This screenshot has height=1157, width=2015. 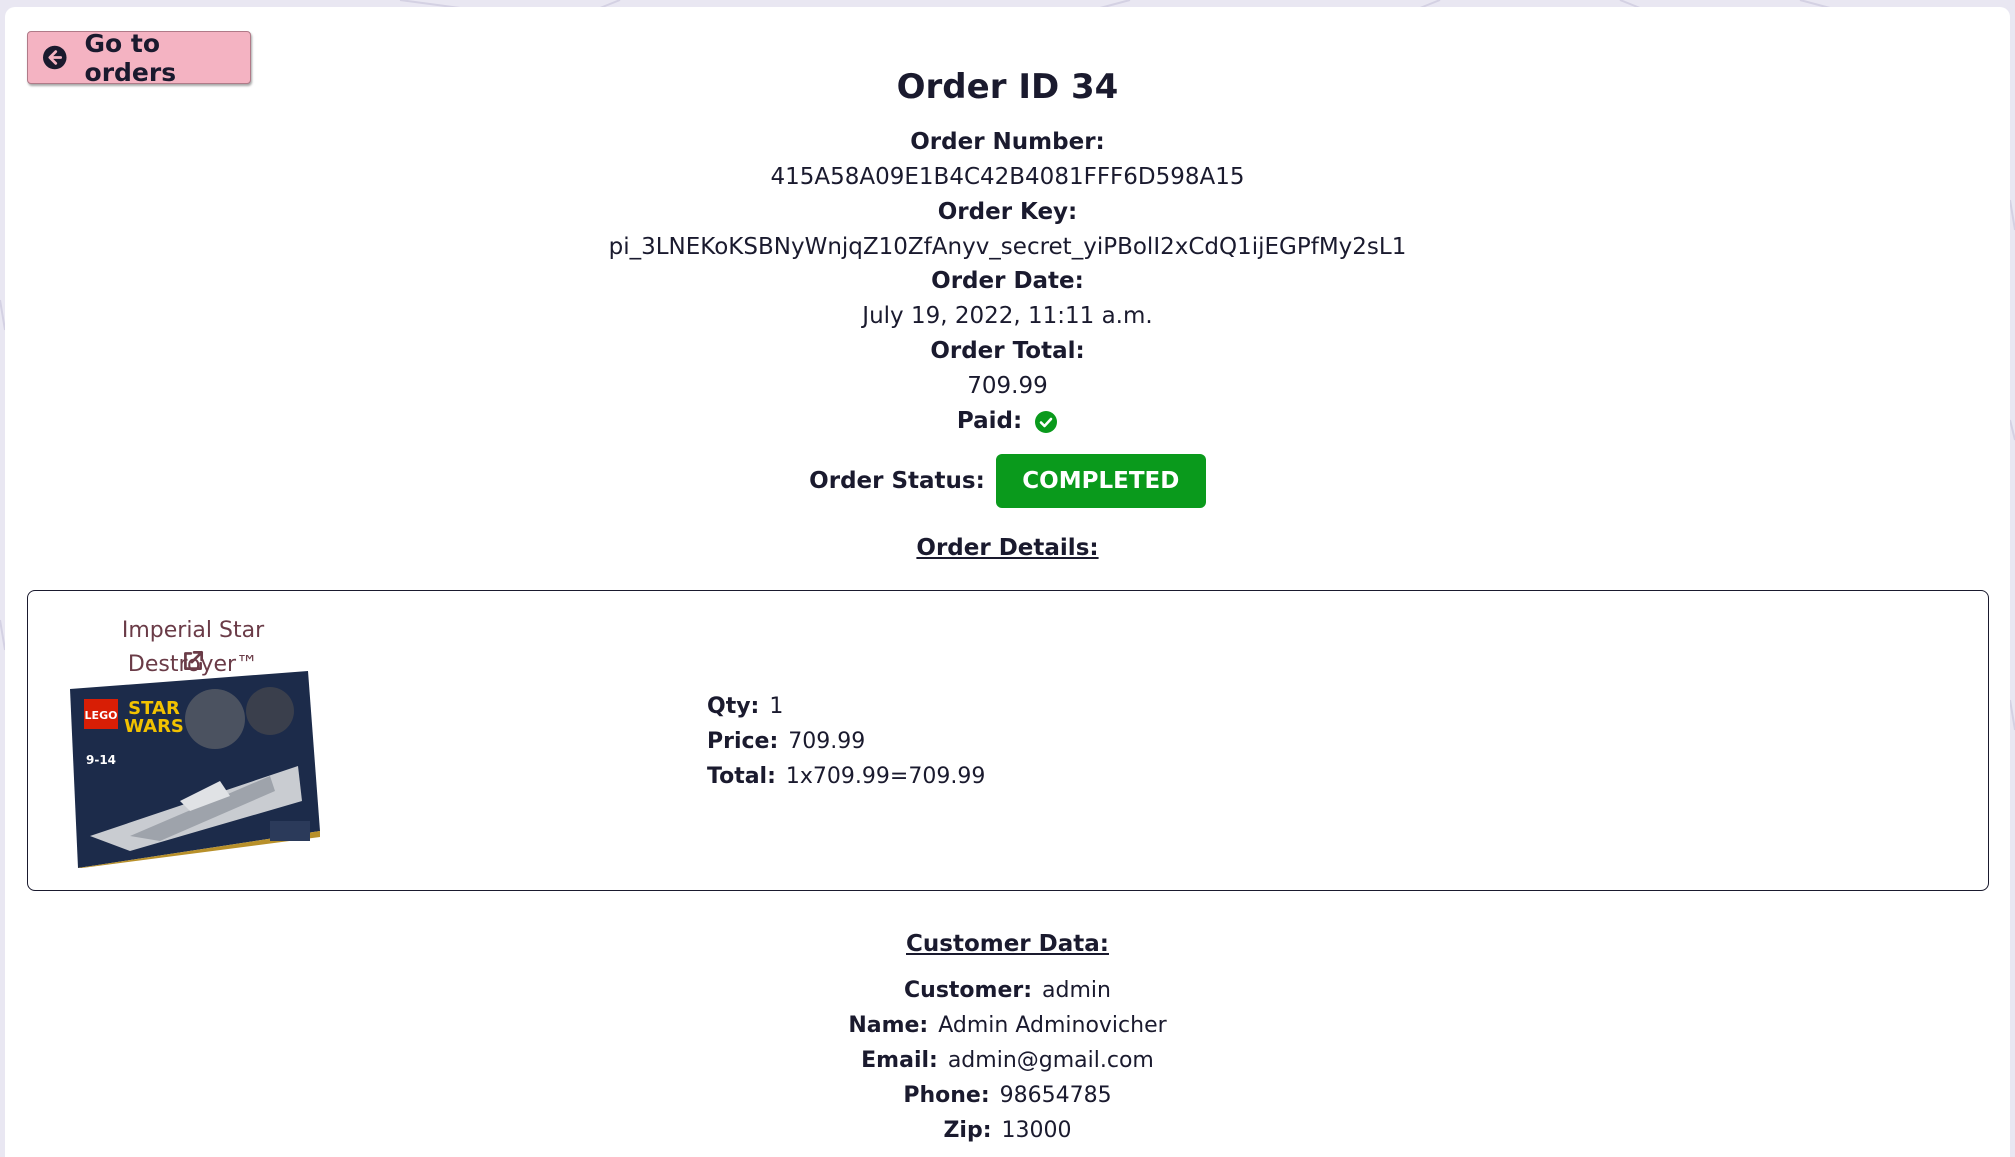 What do you see at coordinates (733, 706) in the screenshot?
I see `item-qty-label: Qty:` at bounding box center [733, 706].